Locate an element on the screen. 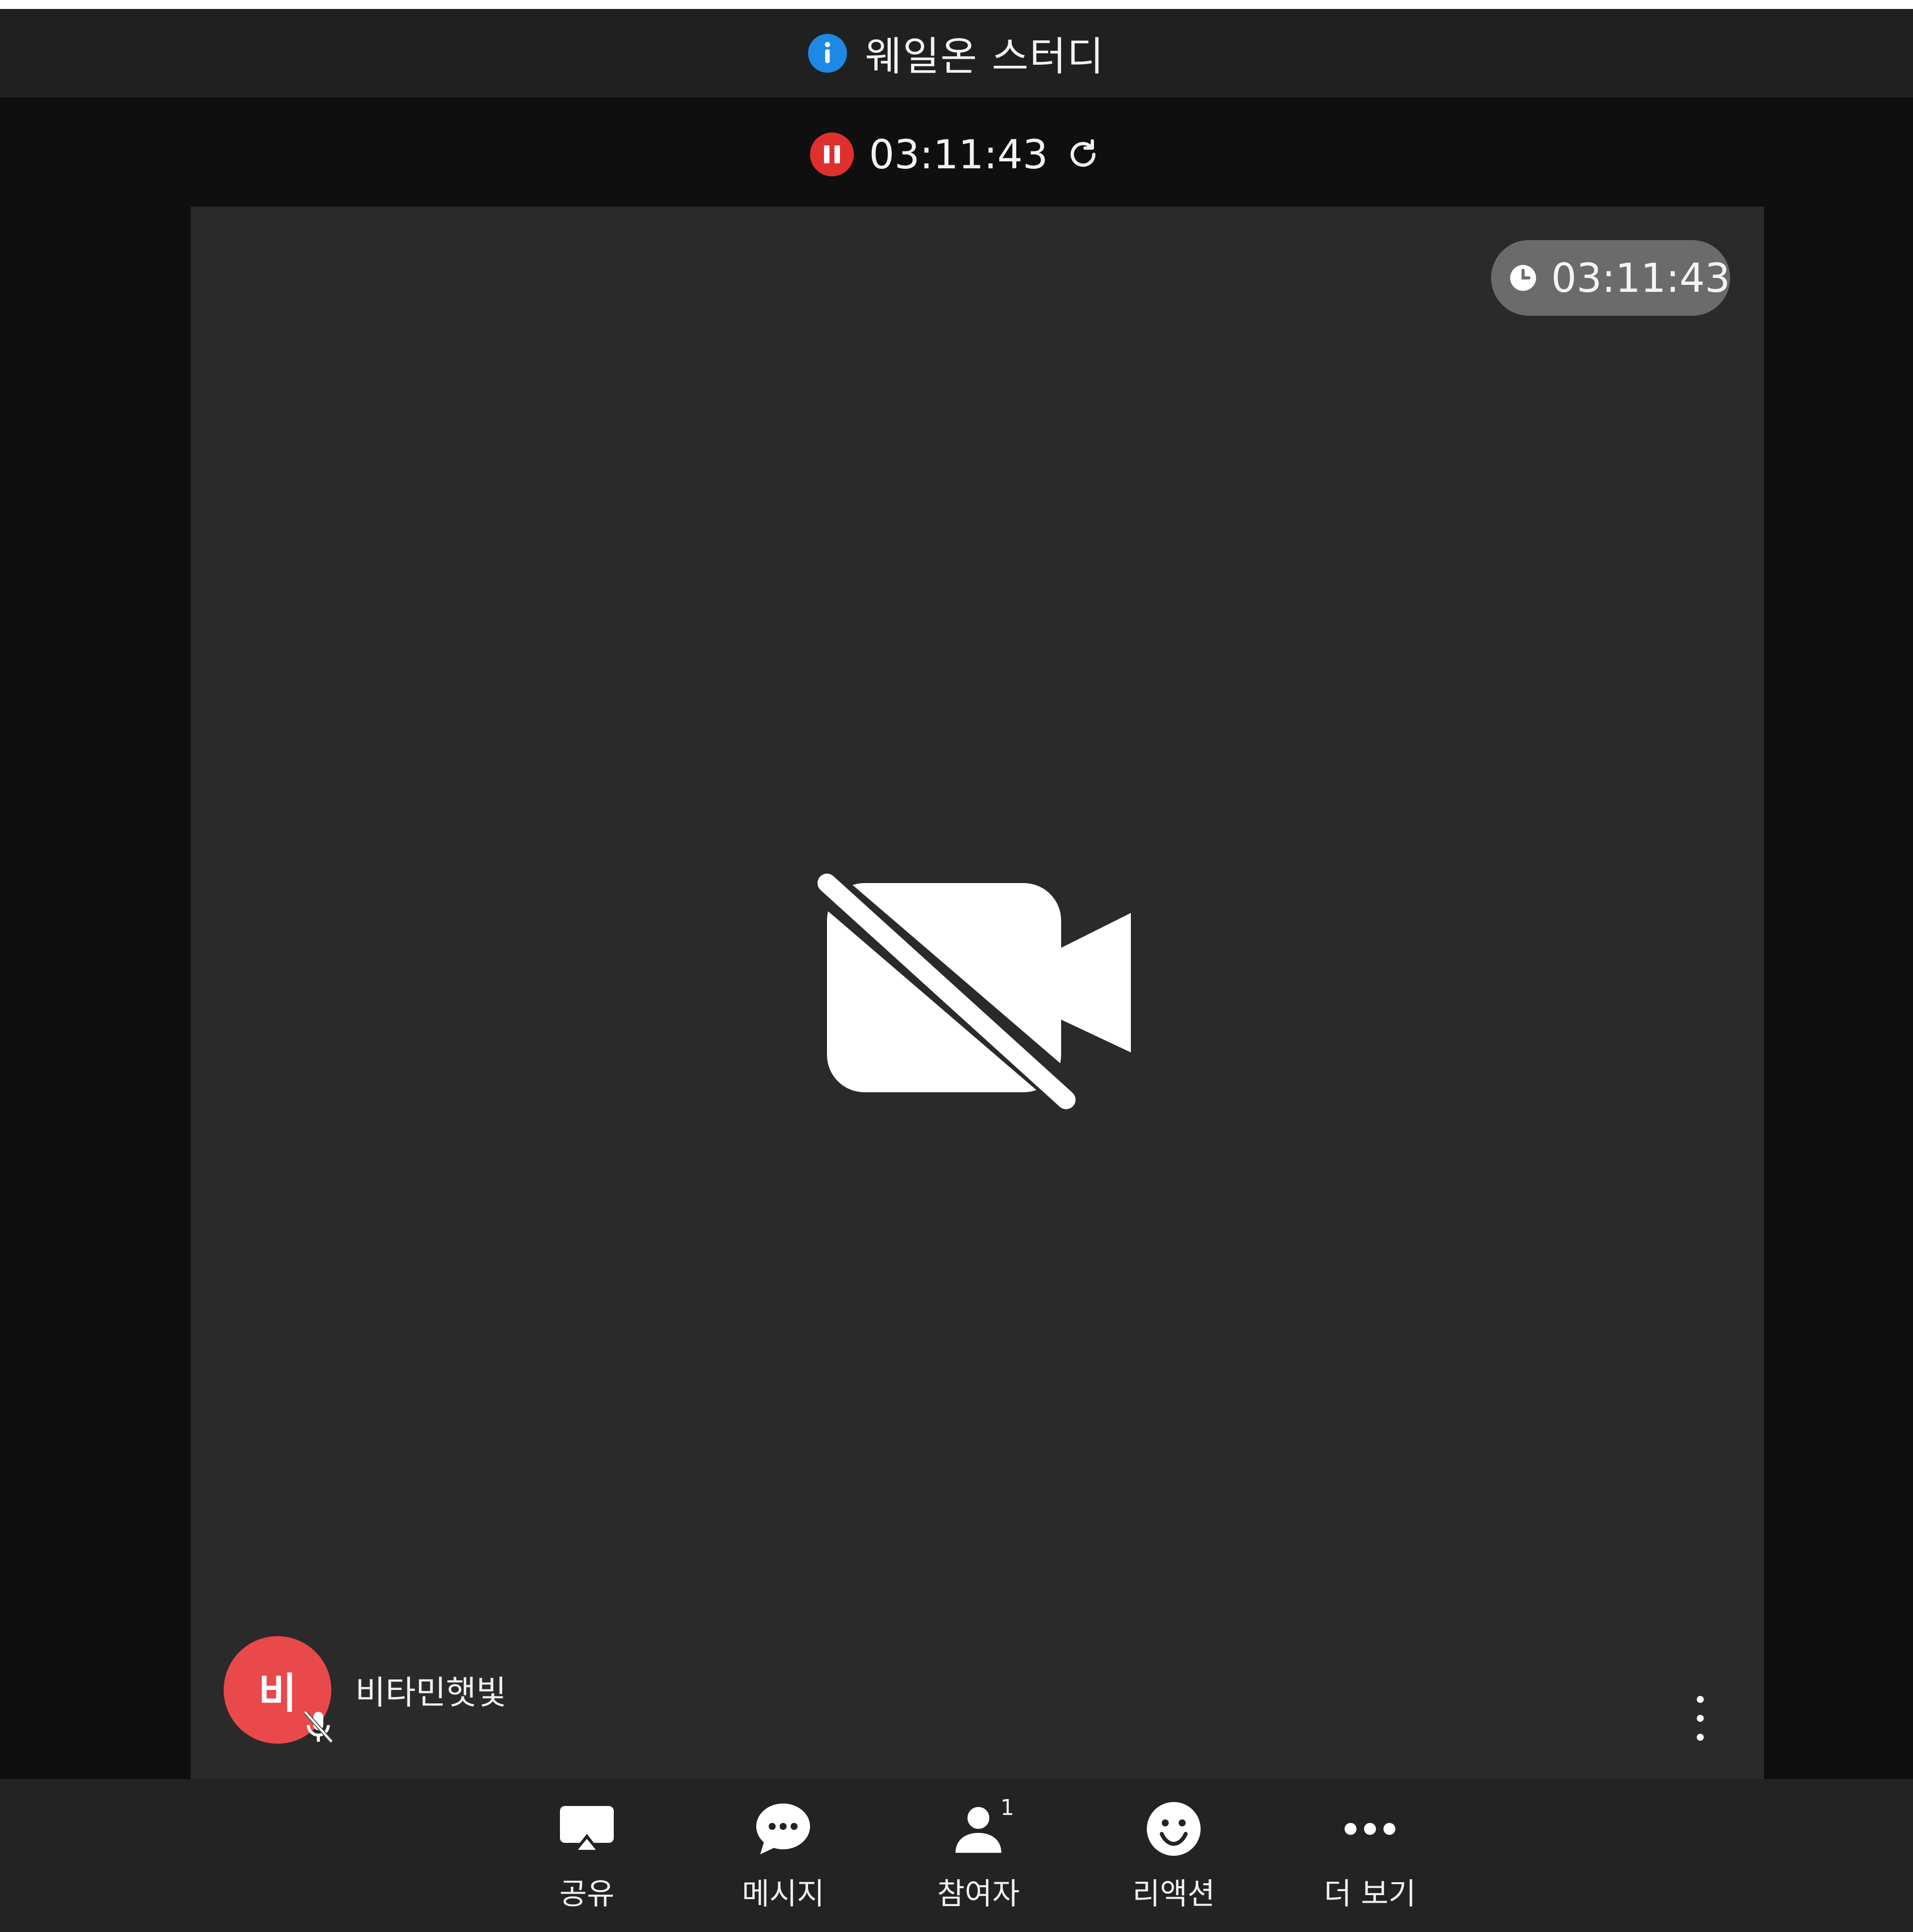  mic-muted-icon is located at coordinates (318, 1726).